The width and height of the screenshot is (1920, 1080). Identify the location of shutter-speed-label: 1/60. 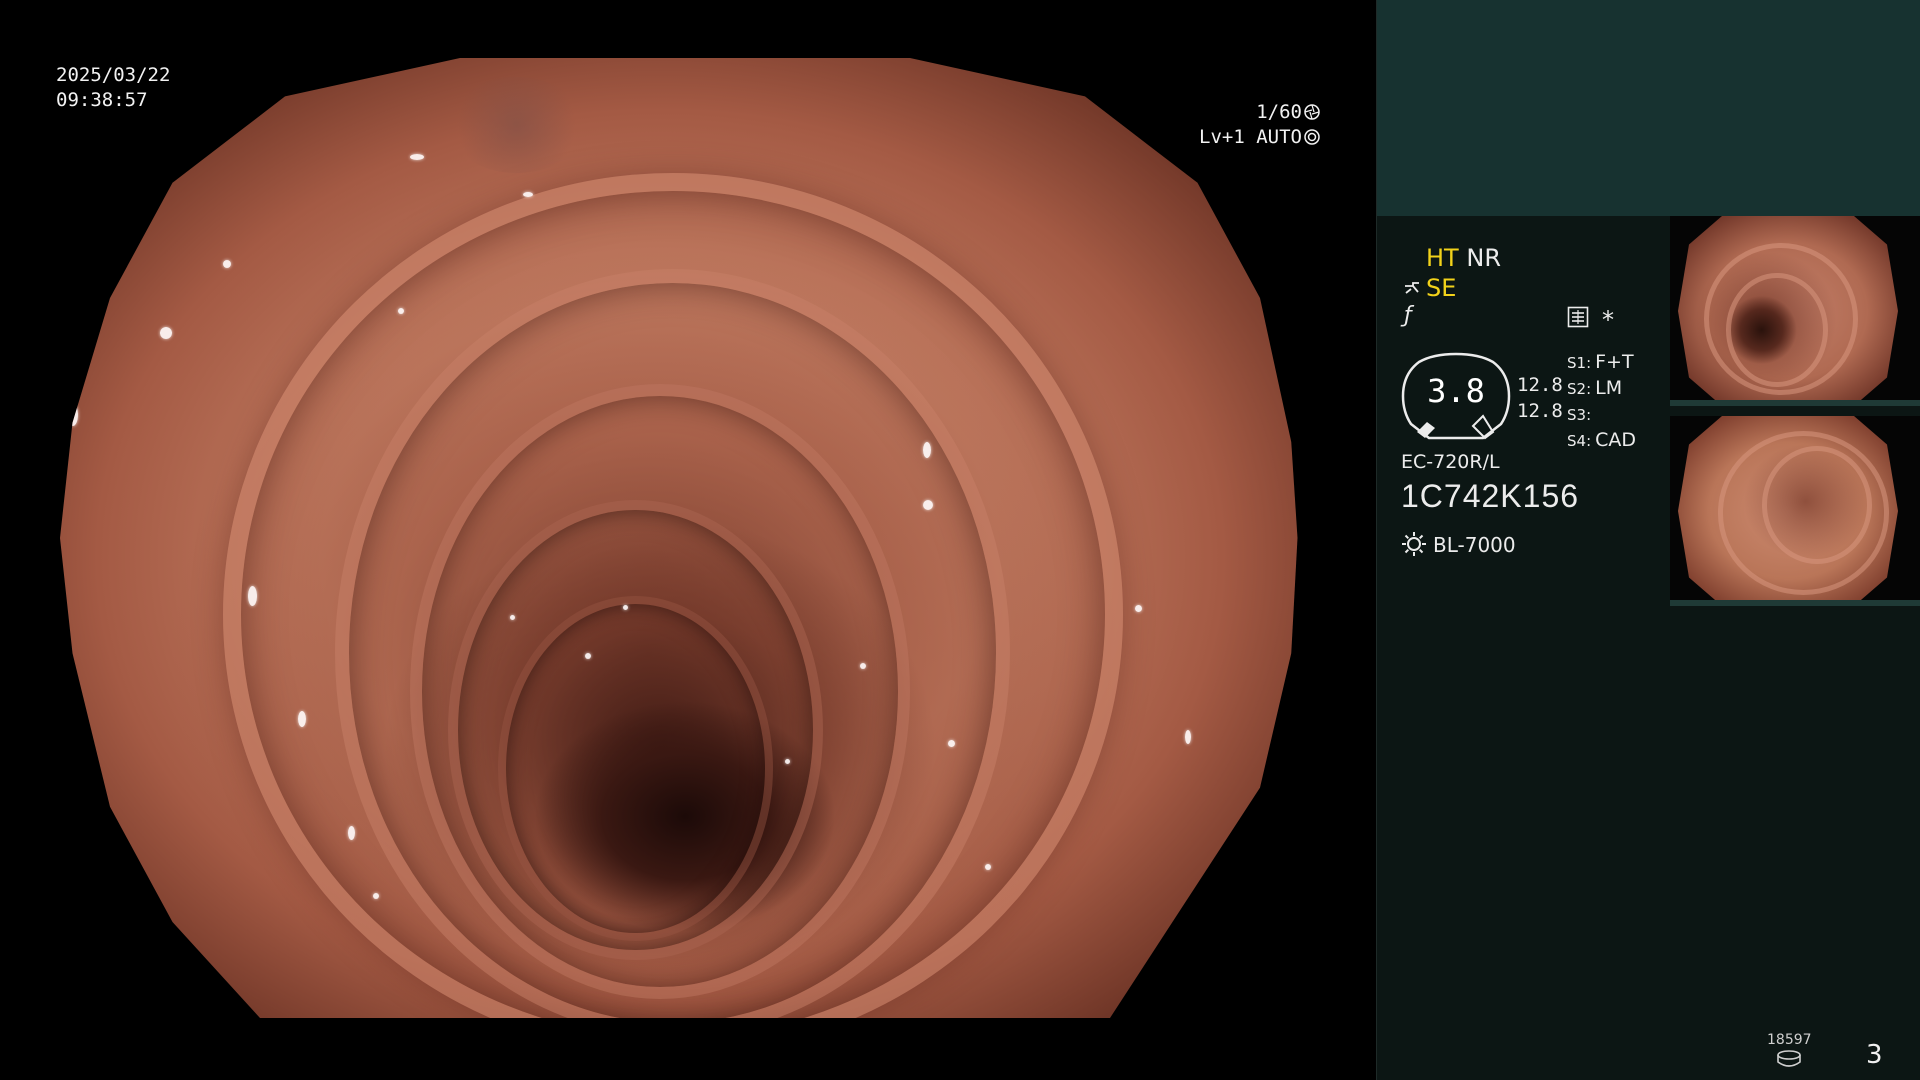
(1279, 112).